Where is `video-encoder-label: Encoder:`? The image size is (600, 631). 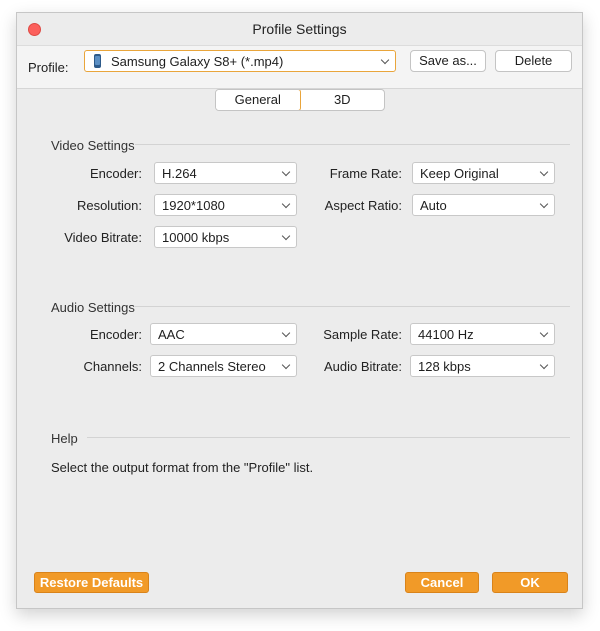 video-encoder-label: Encoder: is located at coordinates (115, 173).